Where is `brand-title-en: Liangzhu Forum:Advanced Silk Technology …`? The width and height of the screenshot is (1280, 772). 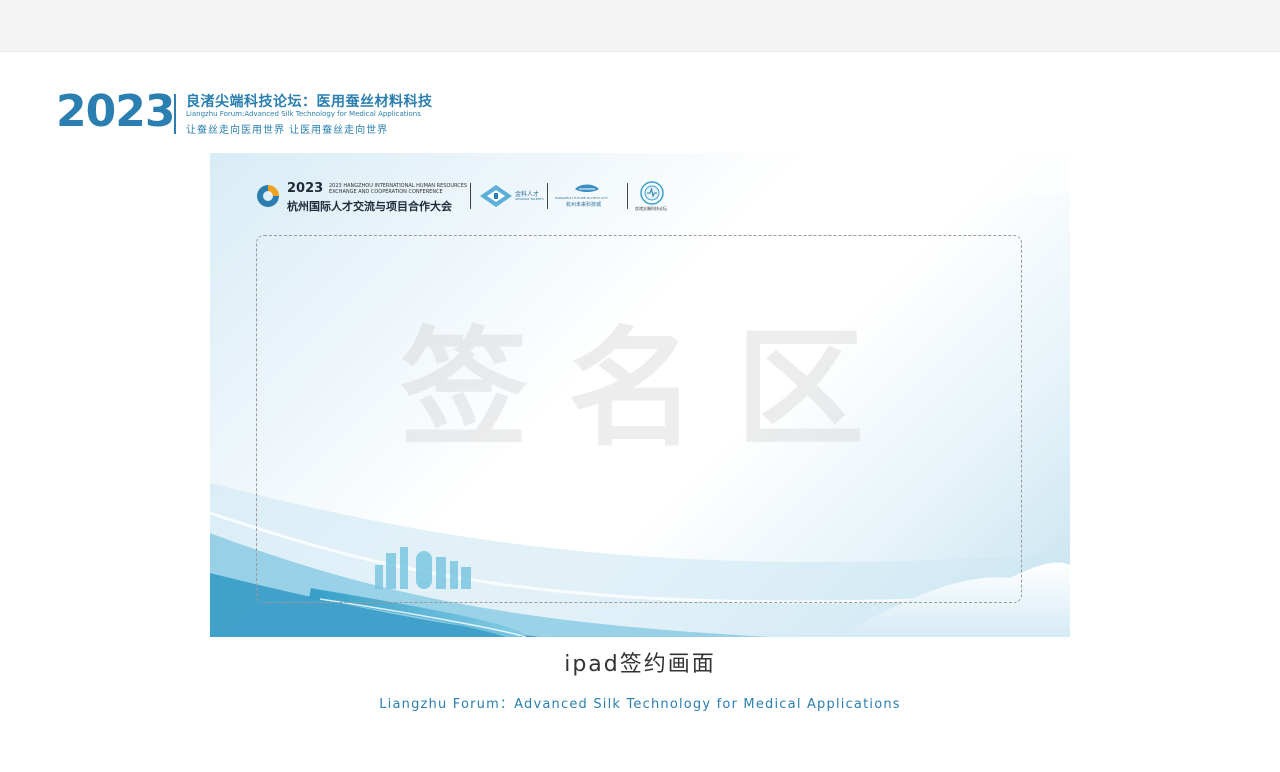 brand-title-en: Liangzhu Forum:Advanced Silk Technology … is located at coordinates (303, 114).